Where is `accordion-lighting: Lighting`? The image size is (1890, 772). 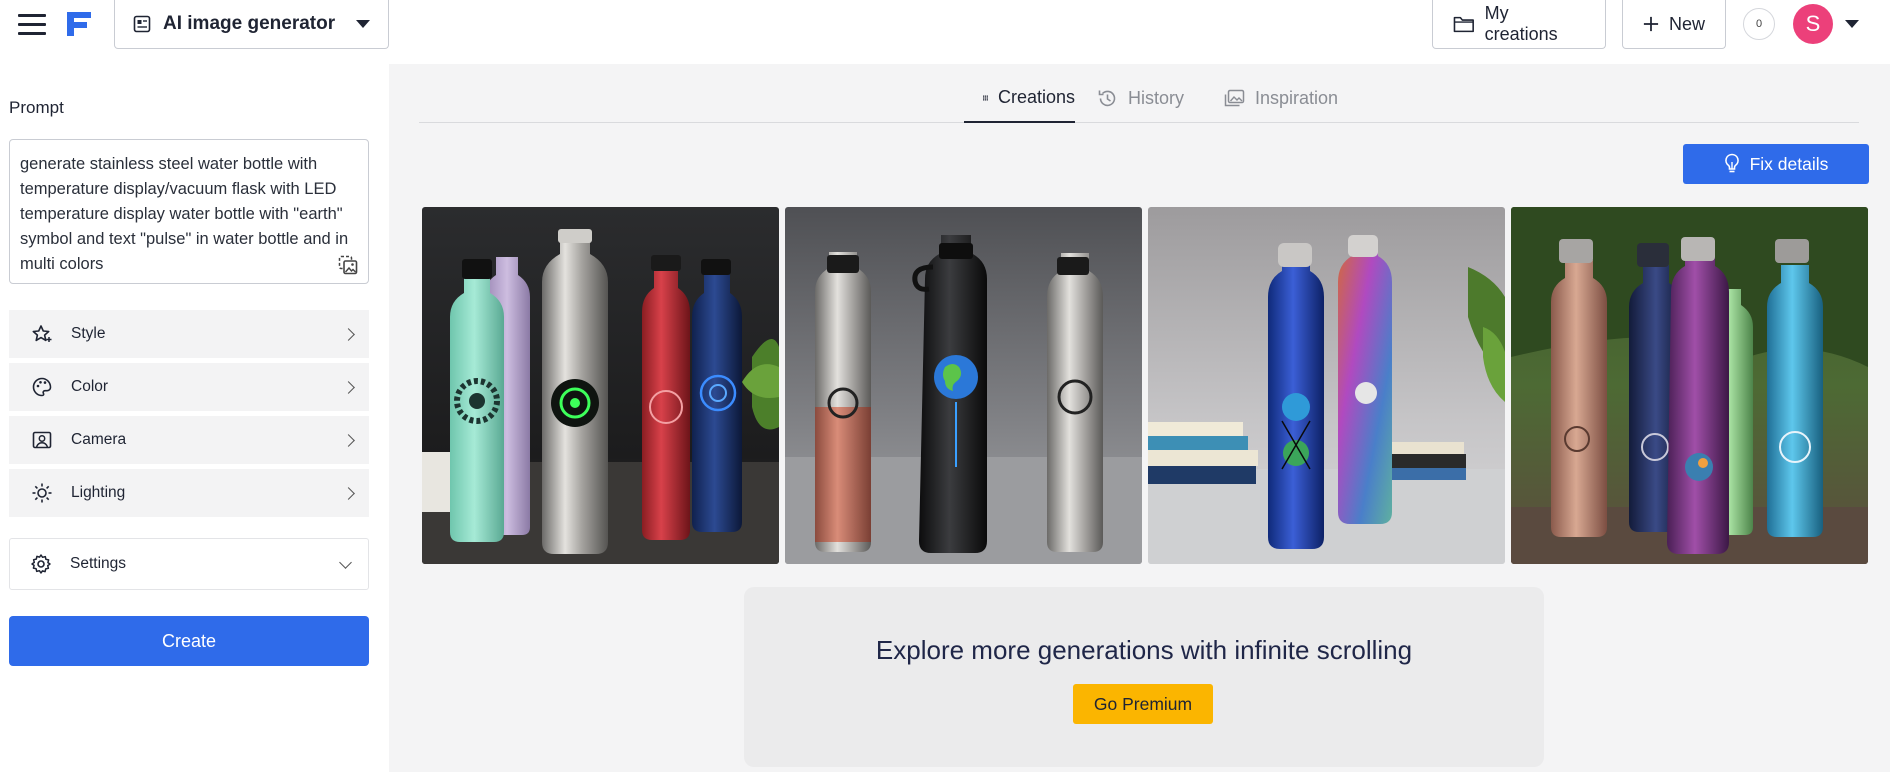 accordion-lighting: Lighting is located at coordinates (189, 493).